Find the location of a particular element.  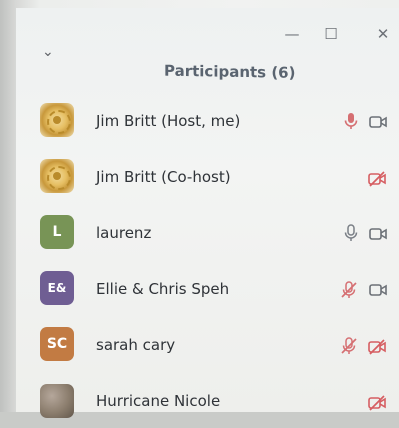

participant-row: Hurricane Nicole is located at coordinates (207, 402).